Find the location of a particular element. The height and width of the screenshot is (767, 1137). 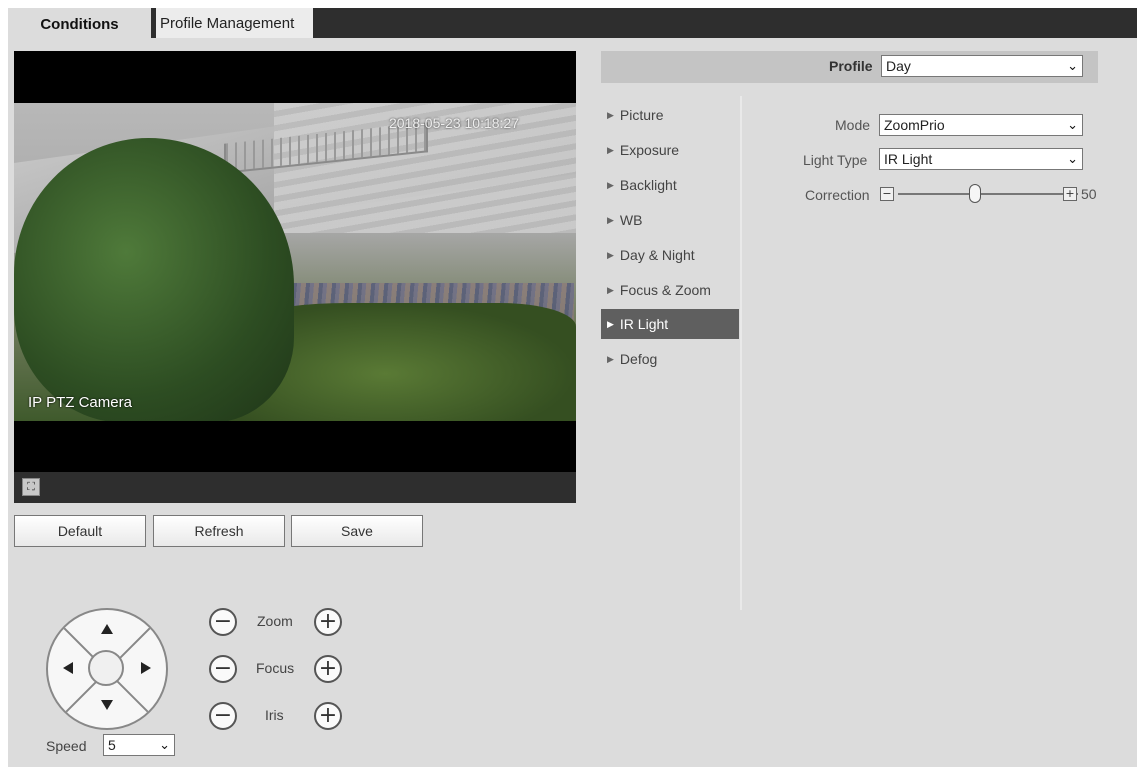

correction-label: Correction is located at coordinates (837, 195).